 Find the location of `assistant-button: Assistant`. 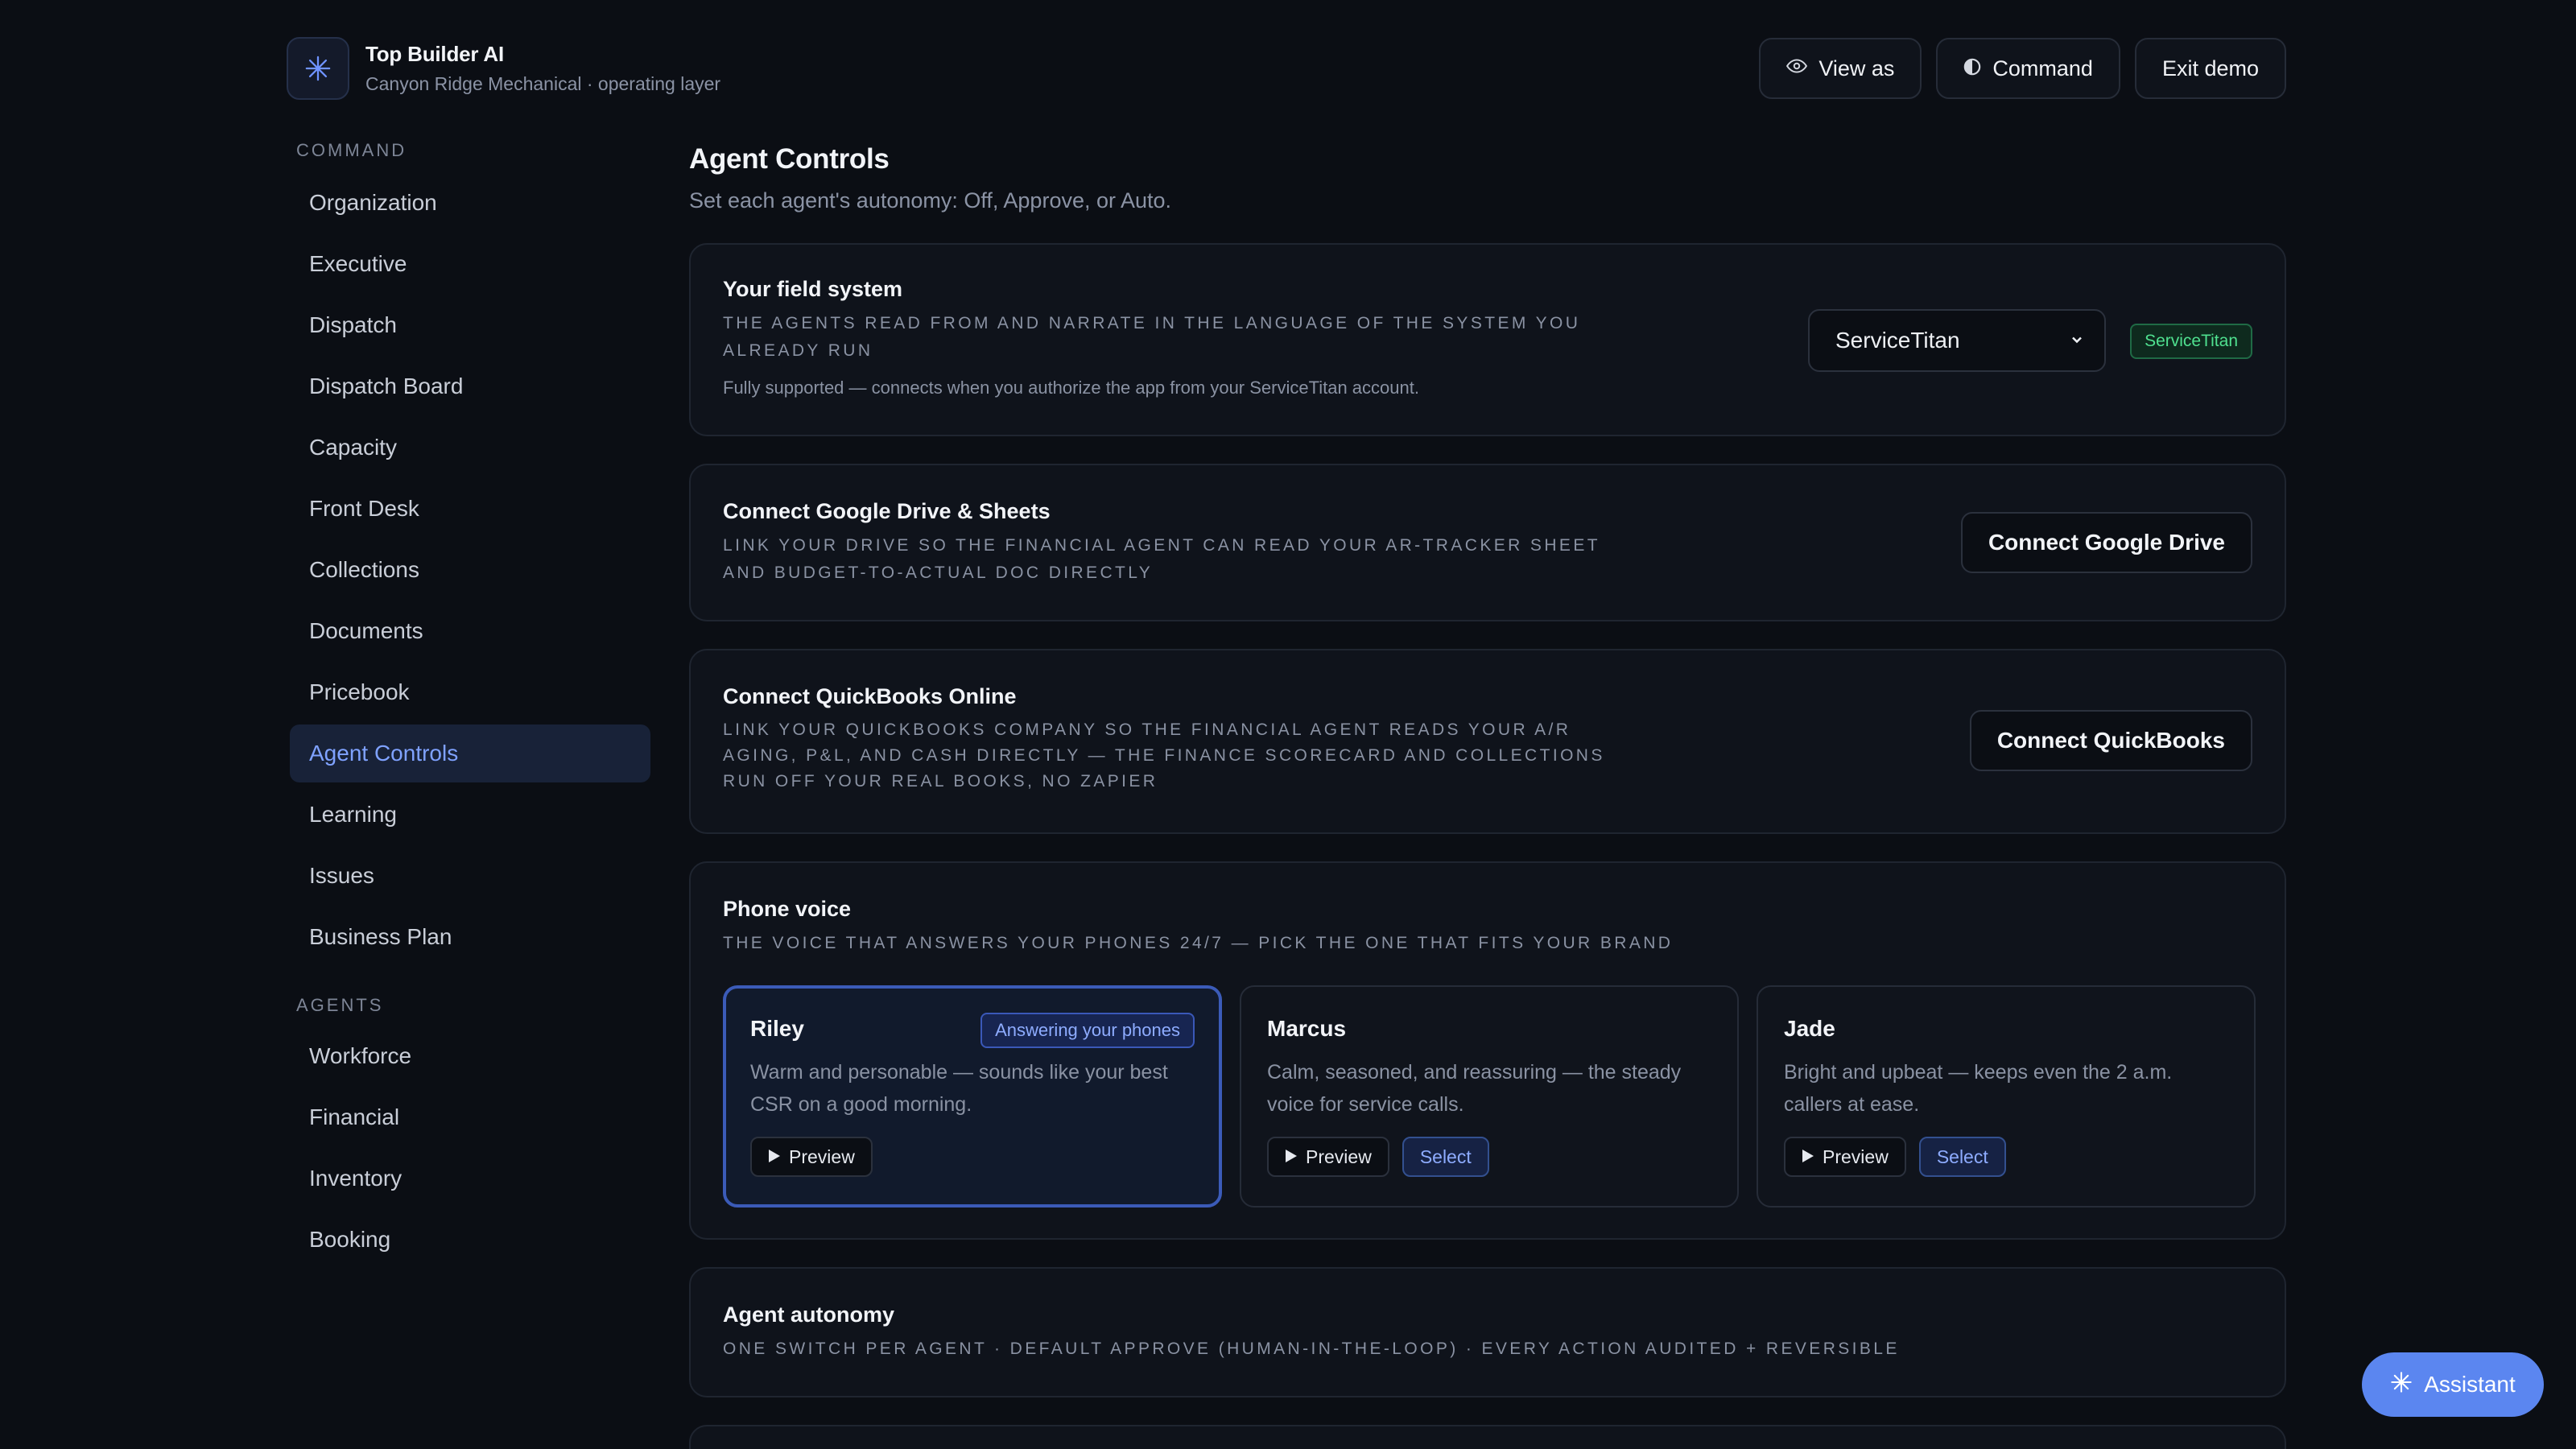

assistant-button: Assistant is located at coordinates (2453, 1384).